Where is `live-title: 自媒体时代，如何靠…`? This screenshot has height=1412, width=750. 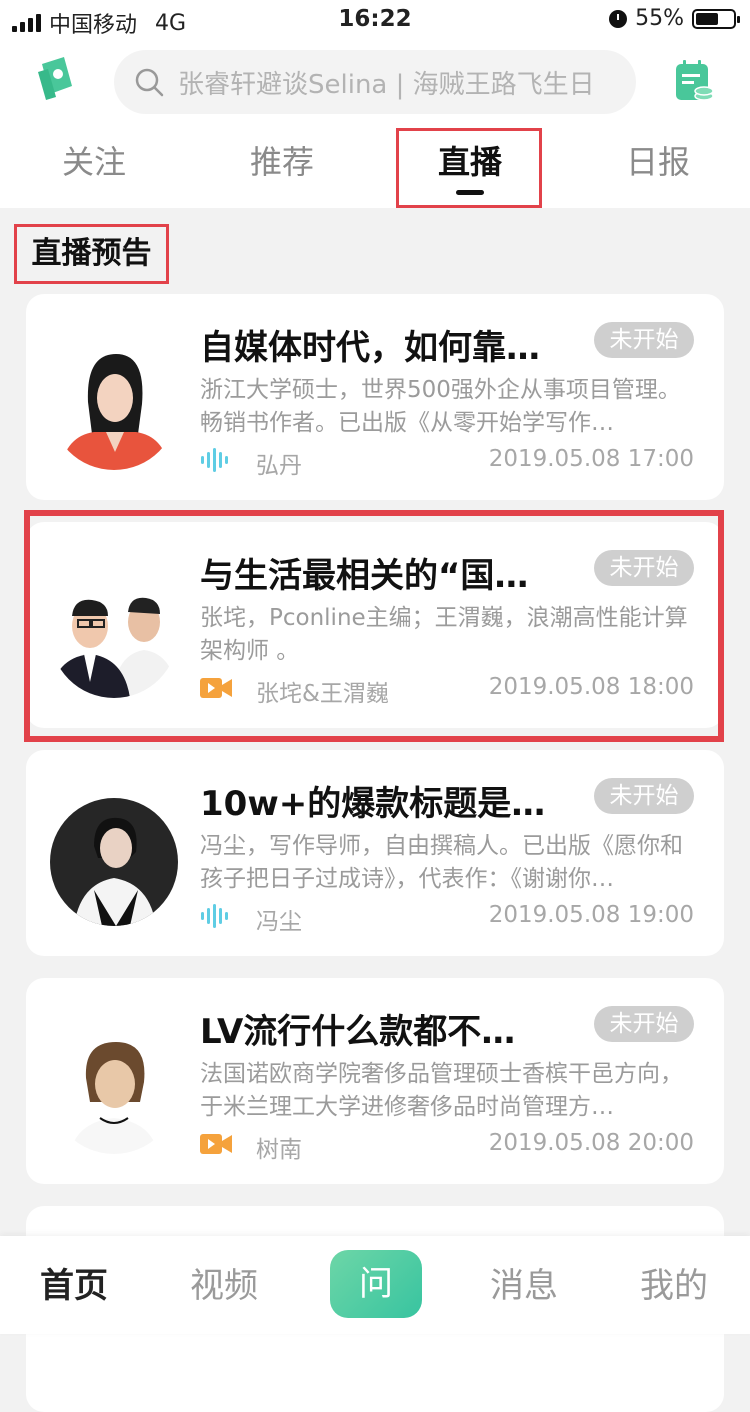
live-title: 自媒体时代，如何靠… is located at coordinates (370, 348).